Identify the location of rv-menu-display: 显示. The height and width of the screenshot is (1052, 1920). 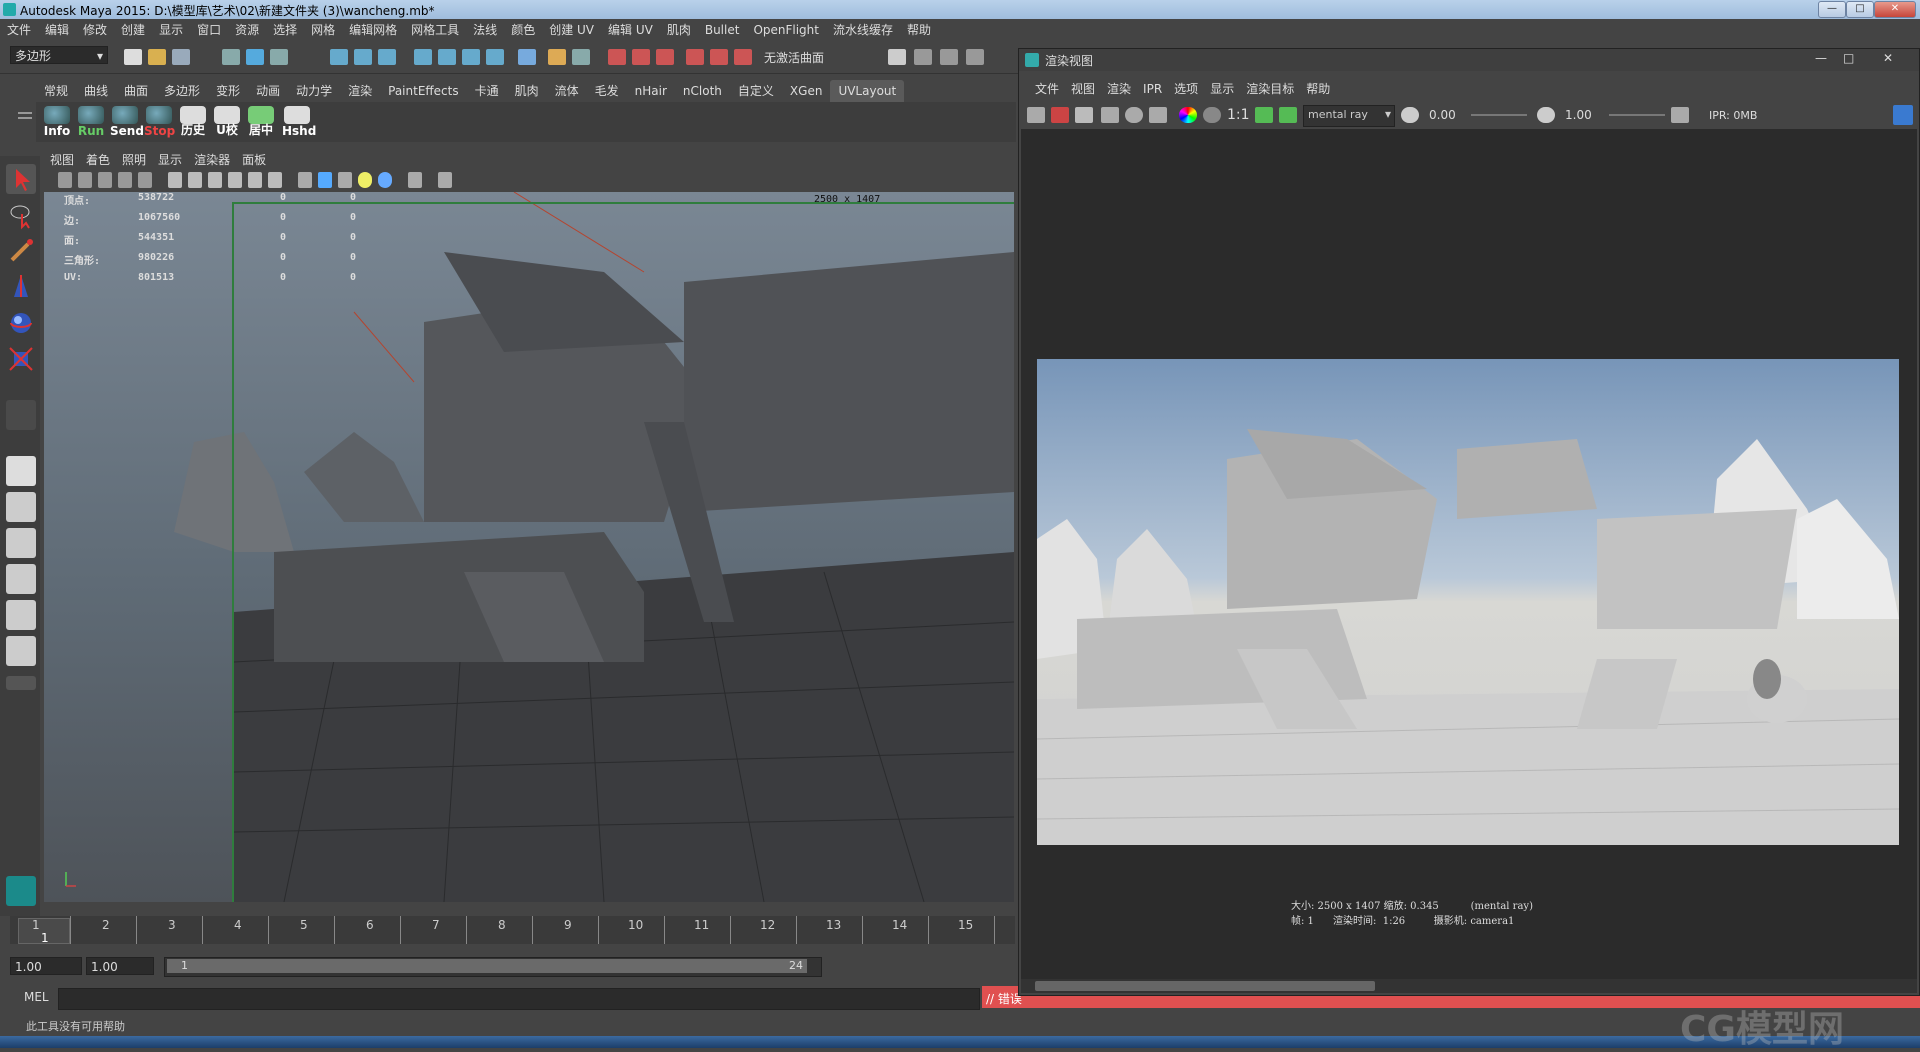
(1222, 89).